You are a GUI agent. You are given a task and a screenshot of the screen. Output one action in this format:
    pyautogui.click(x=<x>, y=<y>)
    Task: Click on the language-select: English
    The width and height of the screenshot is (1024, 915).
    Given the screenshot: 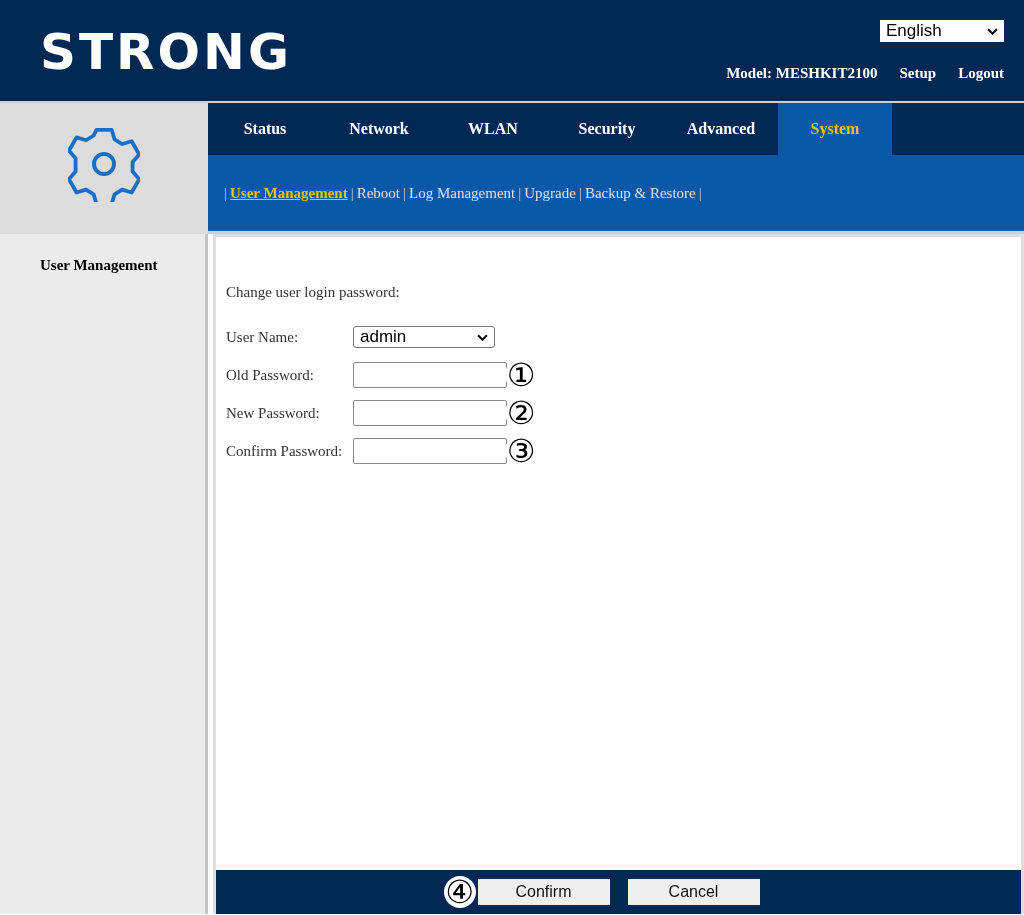 What is the action you would take?
    pyautogui.click(x=942, y=31)
    